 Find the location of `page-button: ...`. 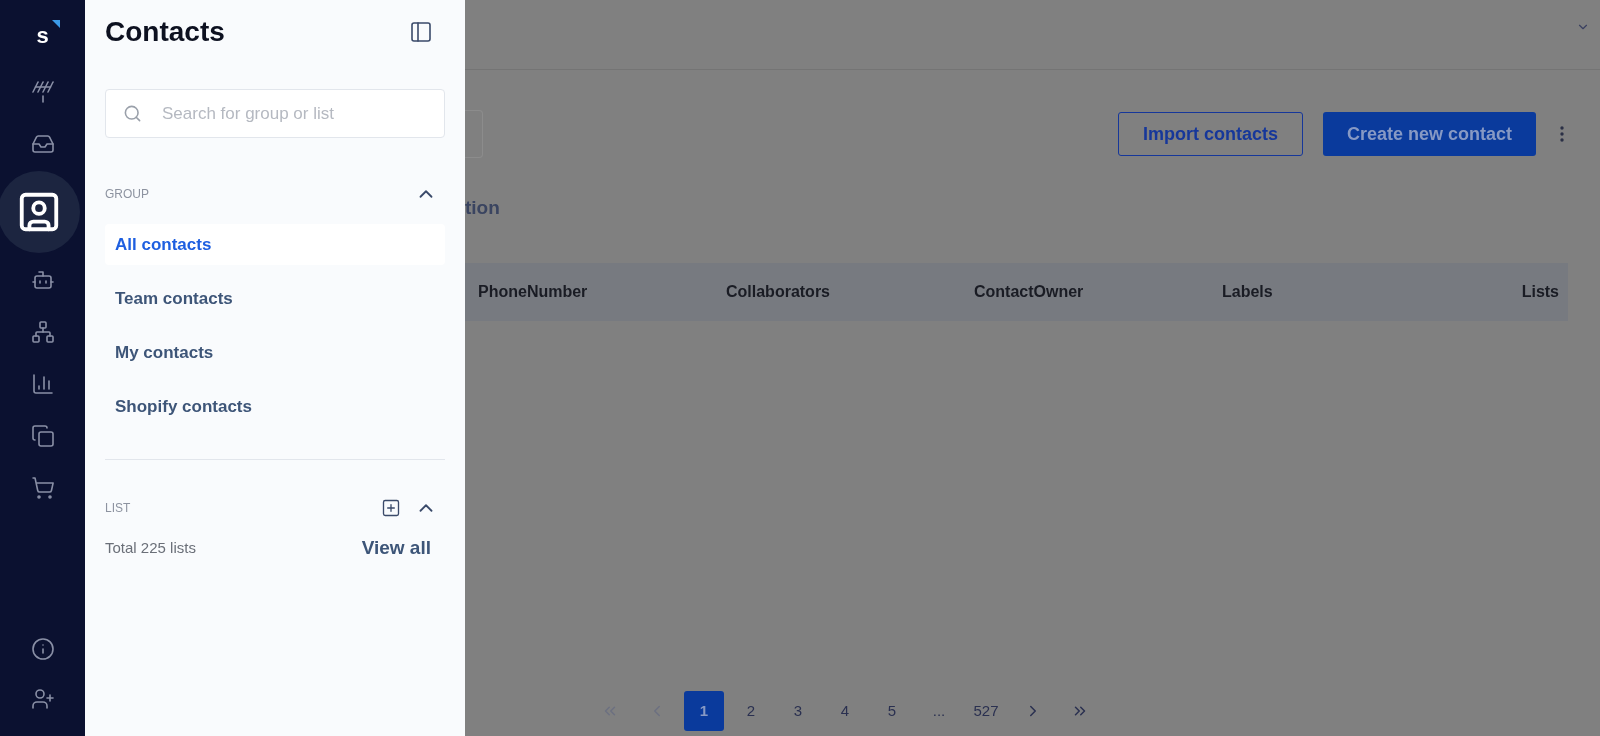

page-button: ... is located at coordinates (939, 711).